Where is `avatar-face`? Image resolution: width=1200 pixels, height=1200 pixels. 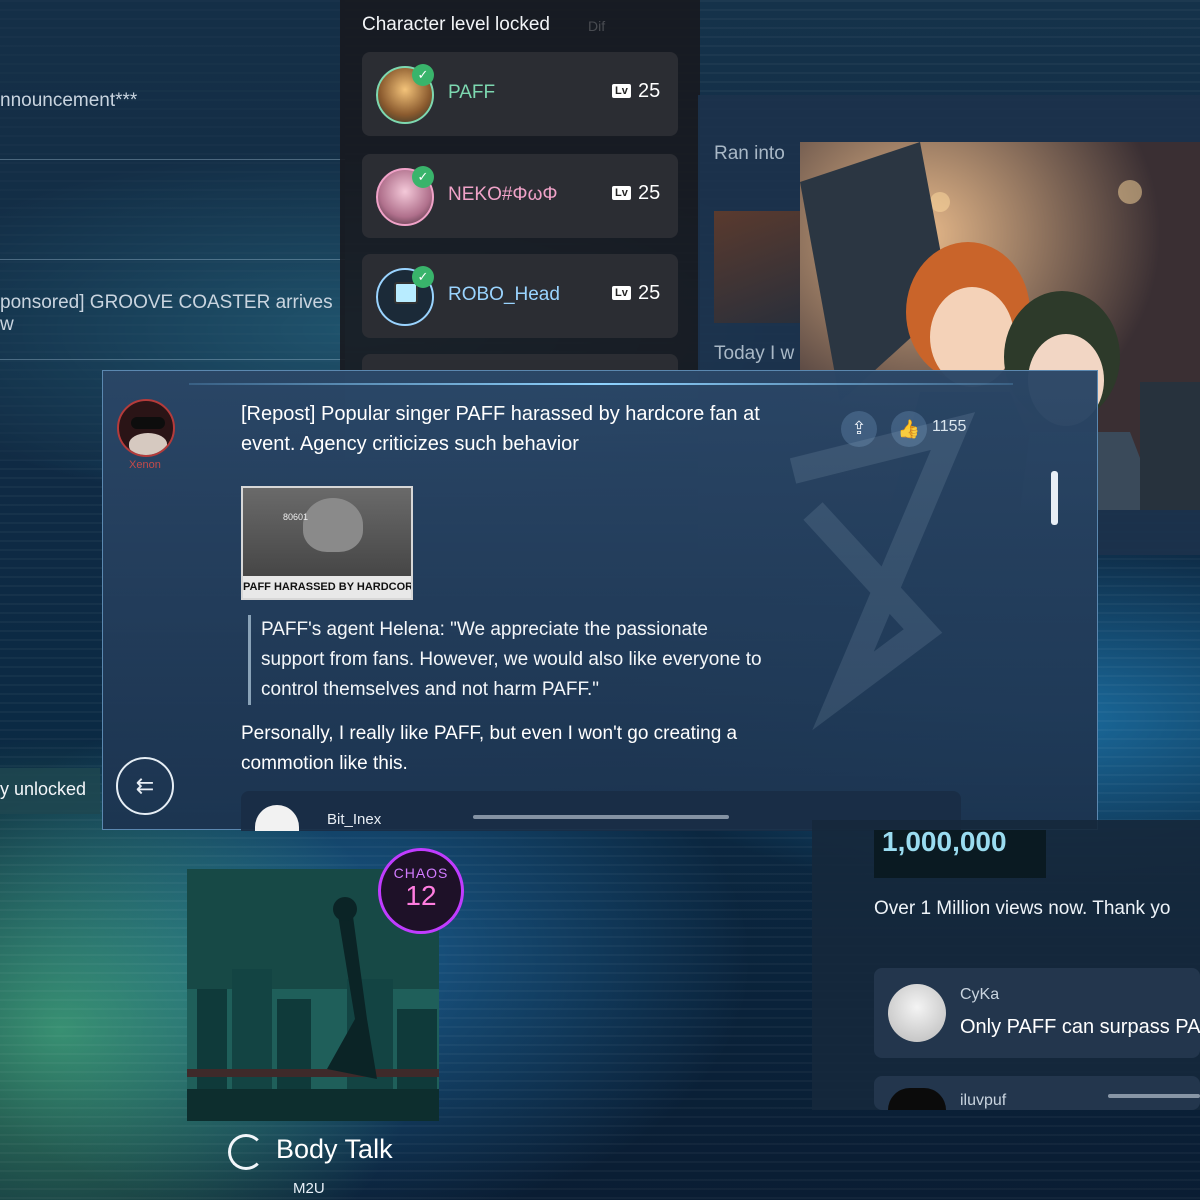
avatar-face is located at coordinates (148, 444).